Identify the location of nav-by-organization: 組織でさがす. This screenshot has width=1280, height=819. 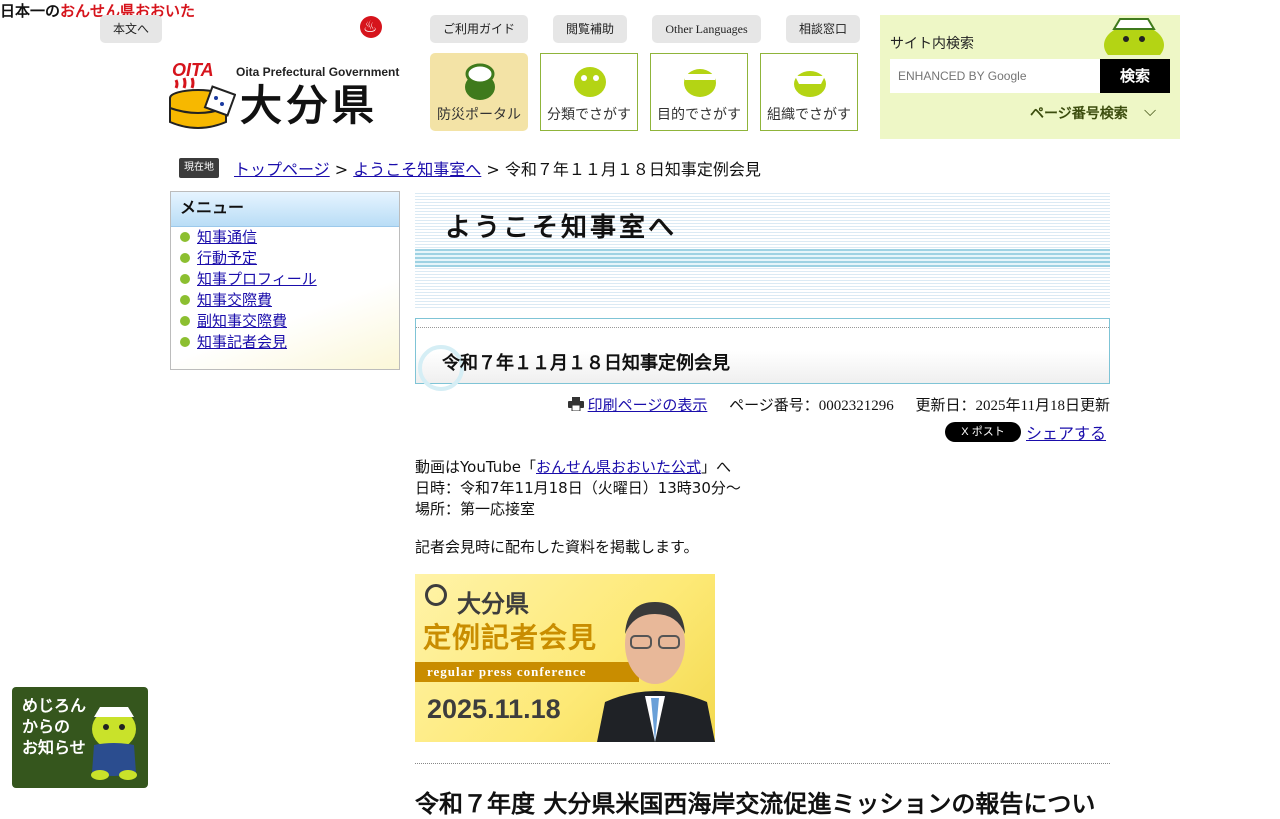
(809, 92).